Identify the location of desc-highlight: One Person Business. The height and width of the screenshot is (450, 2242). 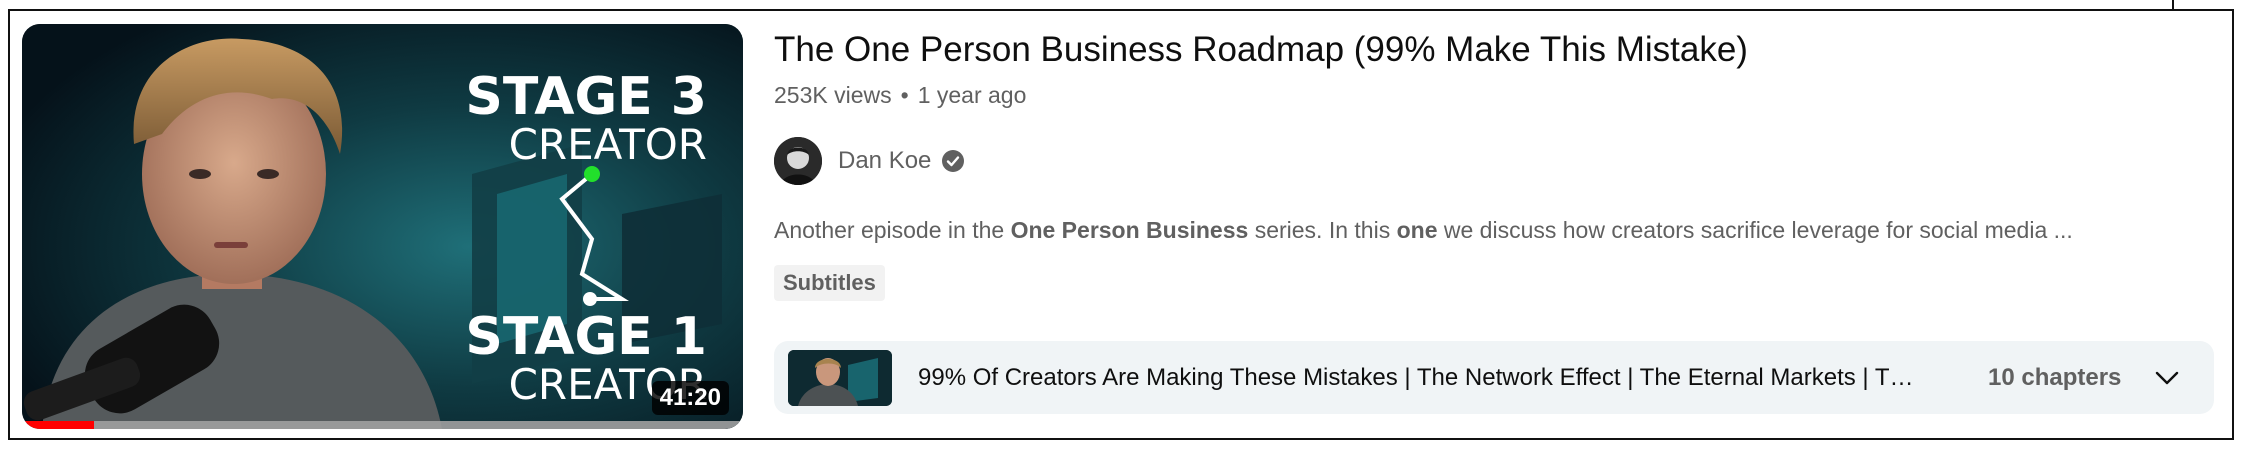
(1129, 230).